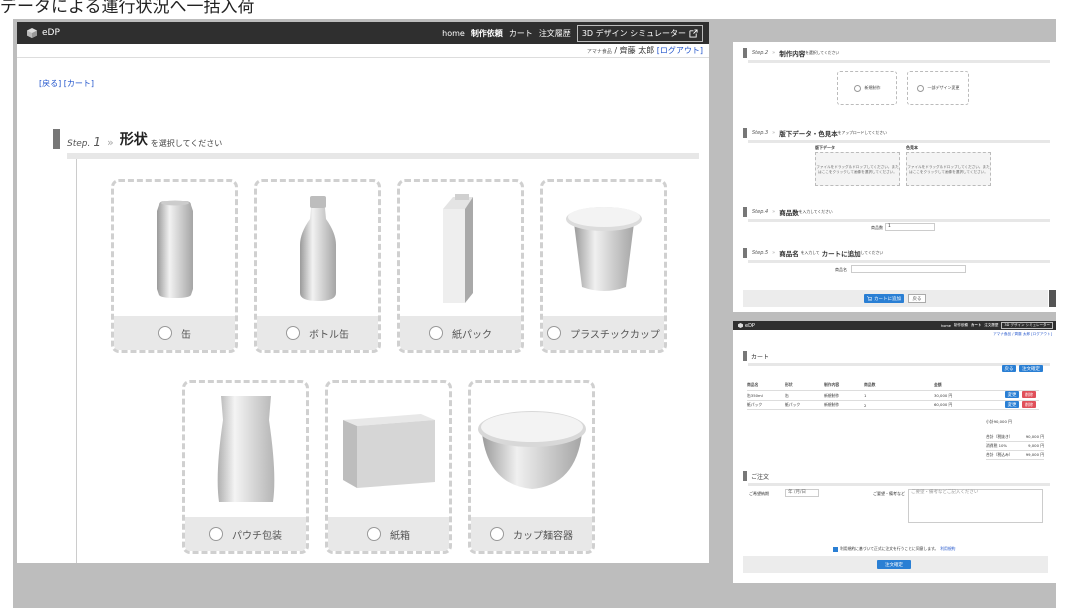 The width and height of the screenshot is (1069, 608). What do you see at coordinates (257, 536) in the screenshot?
I see `shape-label-pouch: パウチ包装` at bounding box center [257, 536].